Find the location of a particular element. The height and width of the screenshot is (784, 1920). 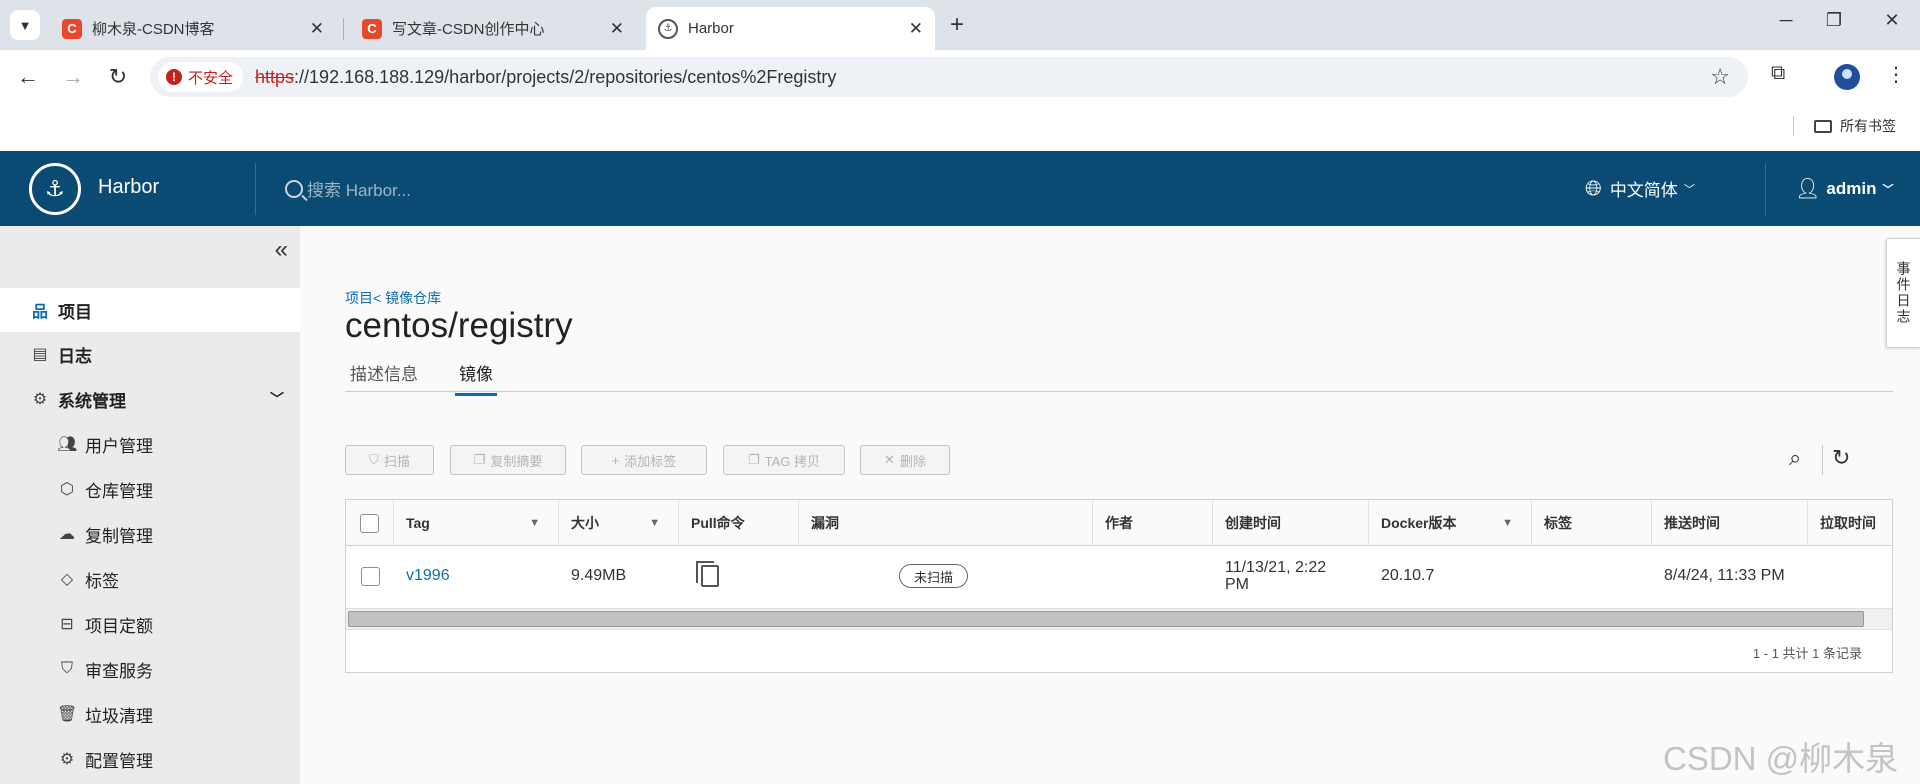

delete-button: ✕ 删除 is located at coordinates (905, 460).